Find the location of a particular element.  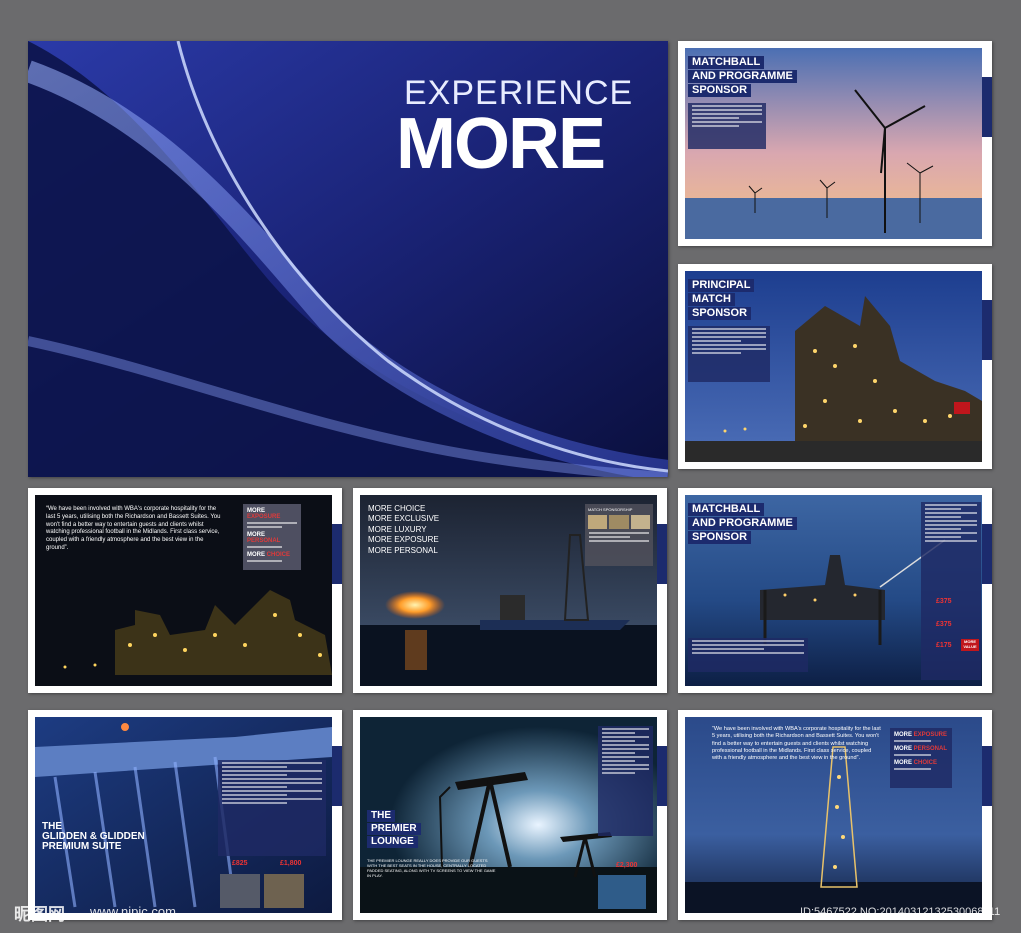

pump-menu-panel is located at coordinates (625, 781).